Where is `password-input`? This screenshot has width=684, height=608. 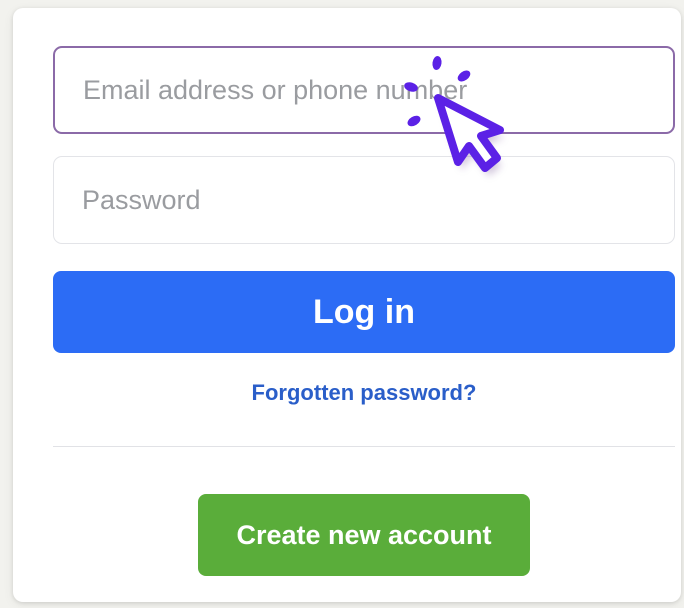
password-input is located at coordinates (364, 200).